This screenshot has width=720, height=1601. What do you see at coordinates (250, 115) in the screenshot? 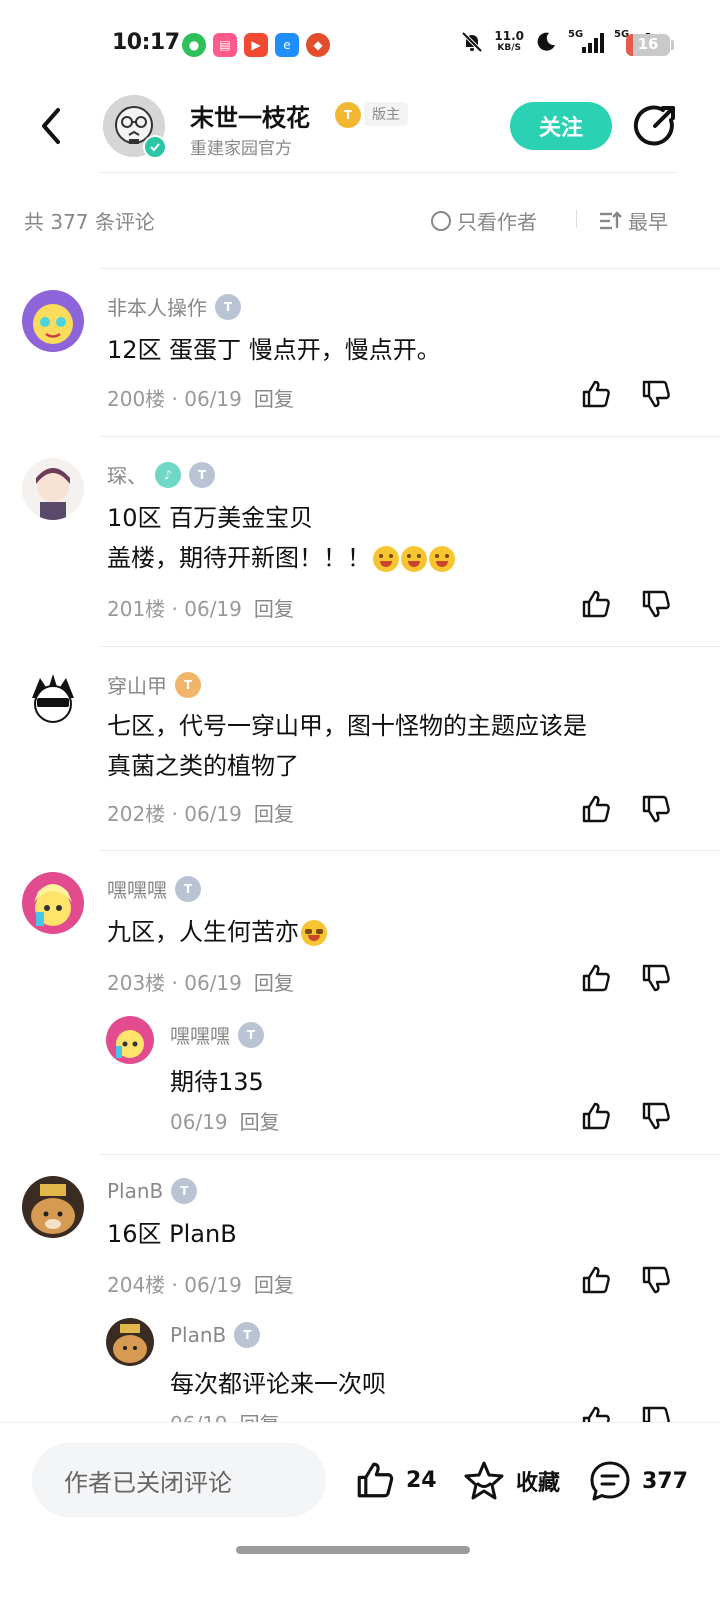
I see `author-name: 末世一枝花` at bounding box center [250, 115].